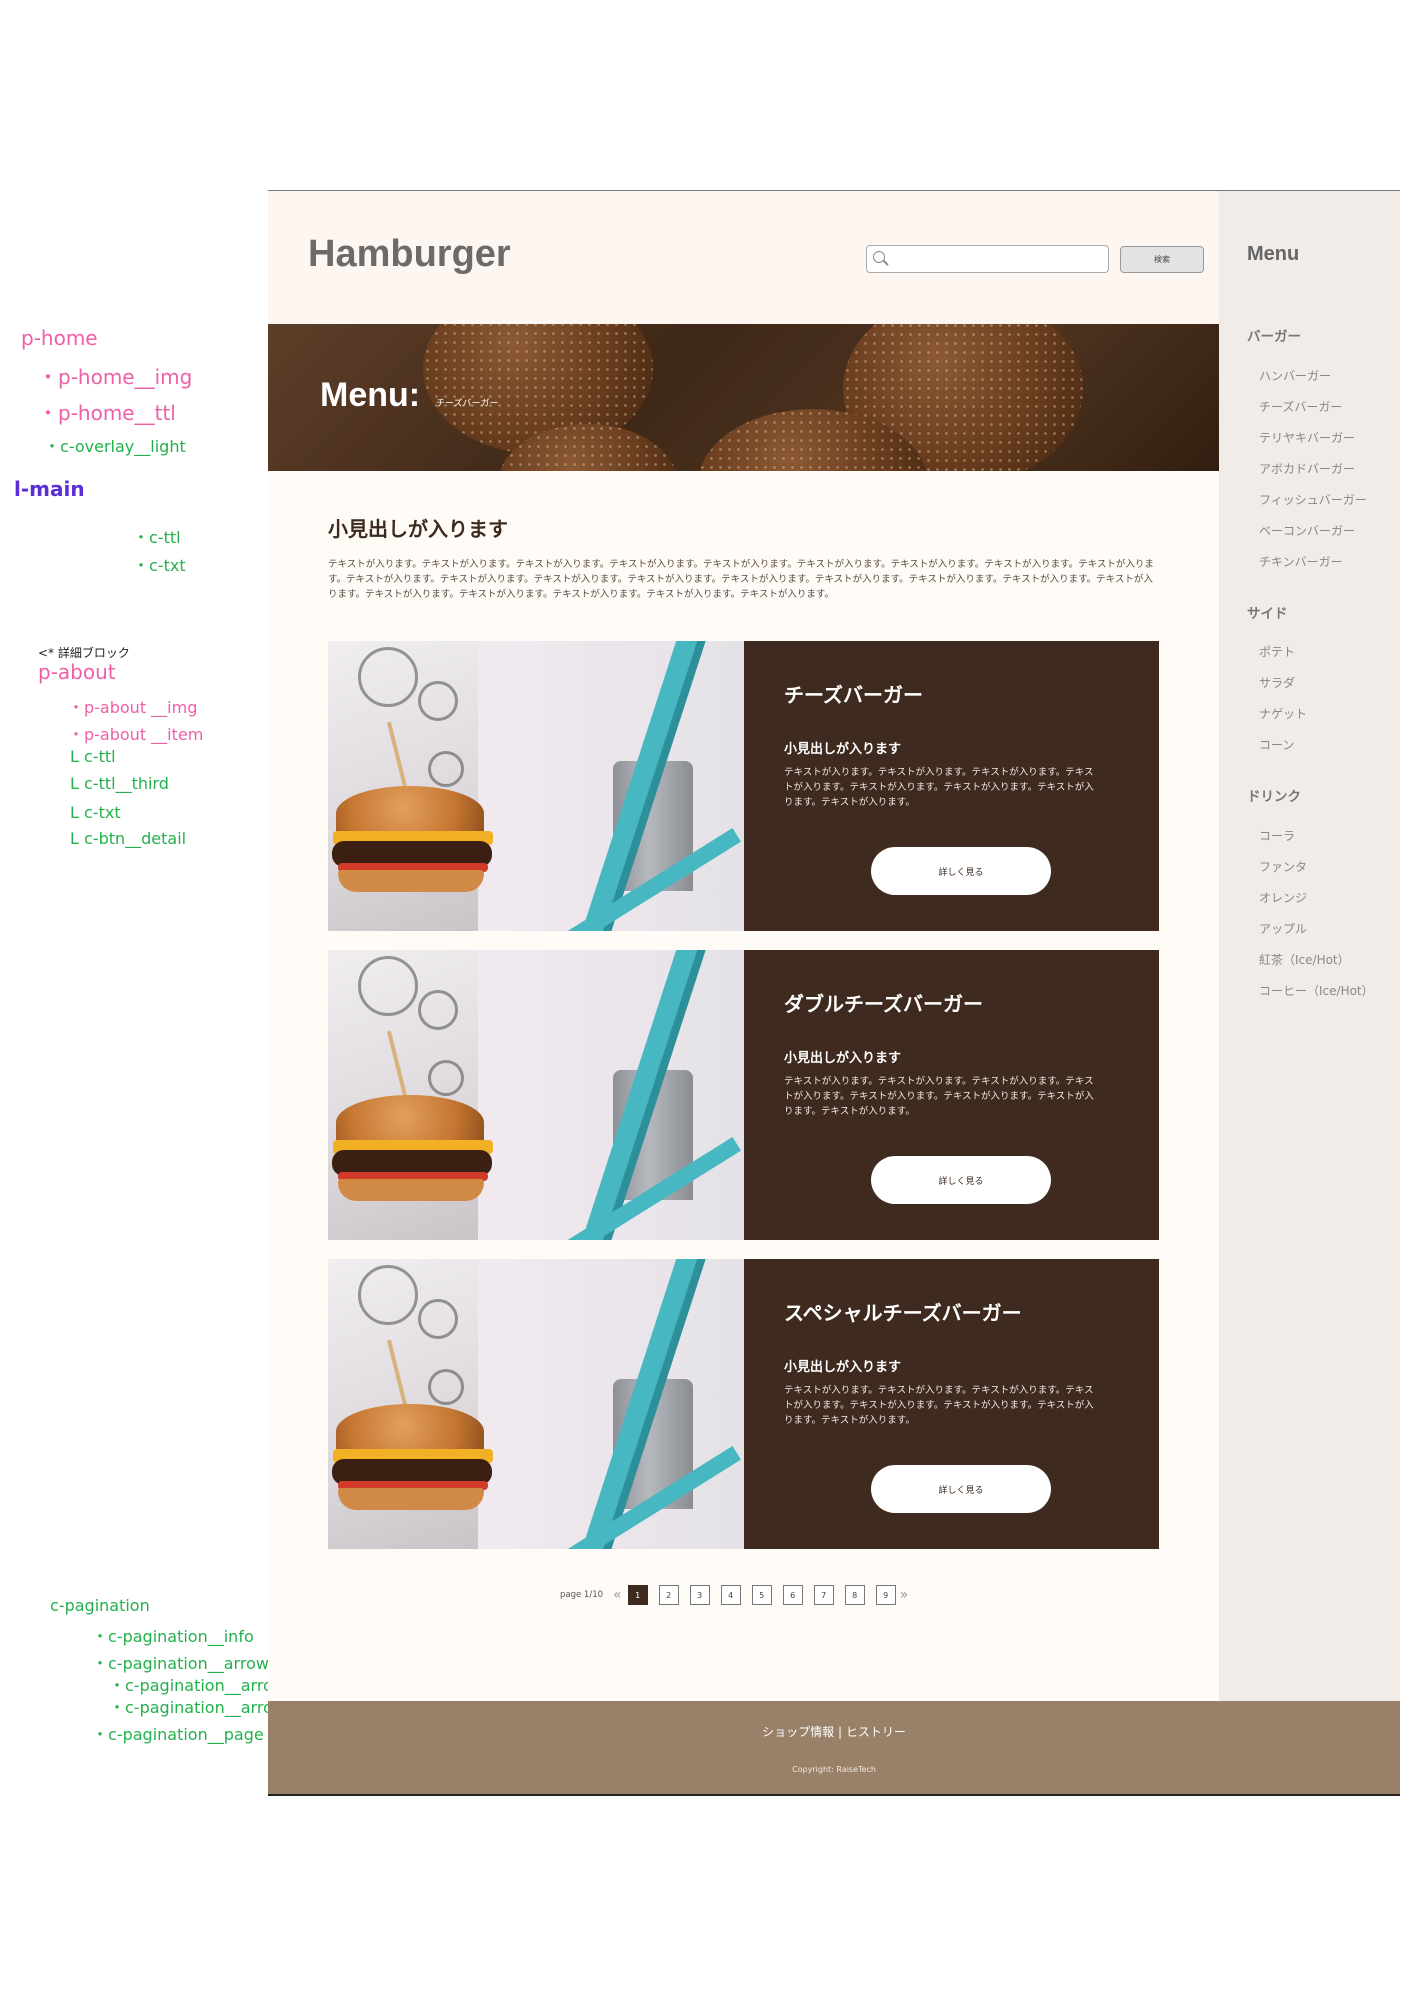  What do you see at coordinates (409, 254) in the screenshot?
I see `site-logo: Hamburger` at bounding box center [409, 254].